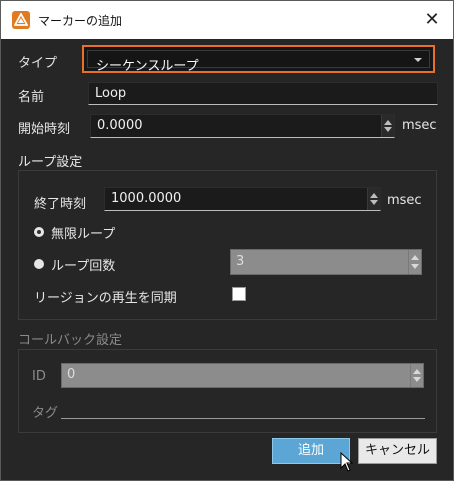 The height and width of the screenshot is (481, 454). I want to click on infinite-loop-label: 無限ループ, so click(83, 234).